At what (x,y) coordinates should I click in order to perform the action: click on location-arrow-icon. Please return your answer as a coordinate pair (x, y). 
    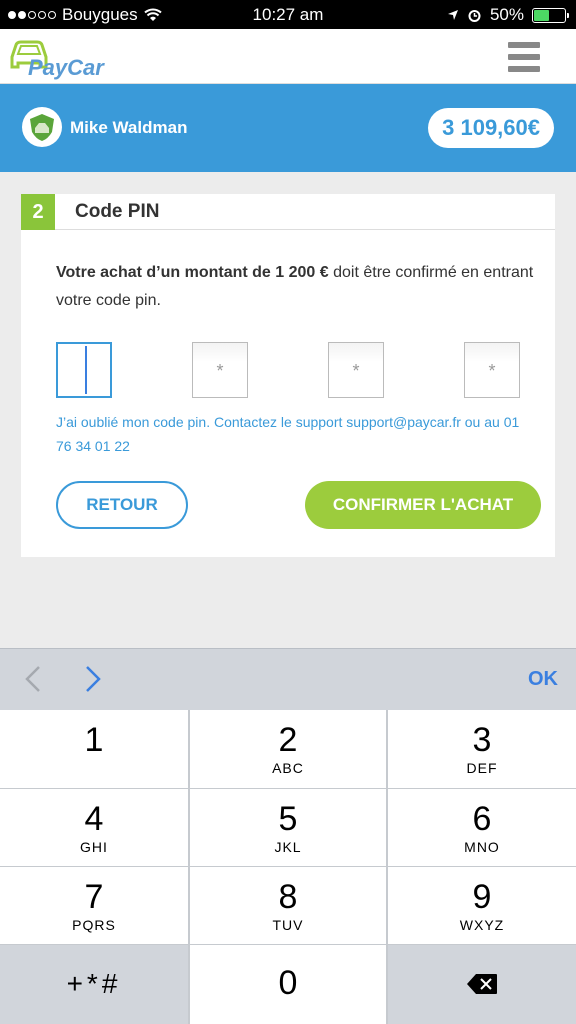
    Looking at the image, I should click on (452, 15).